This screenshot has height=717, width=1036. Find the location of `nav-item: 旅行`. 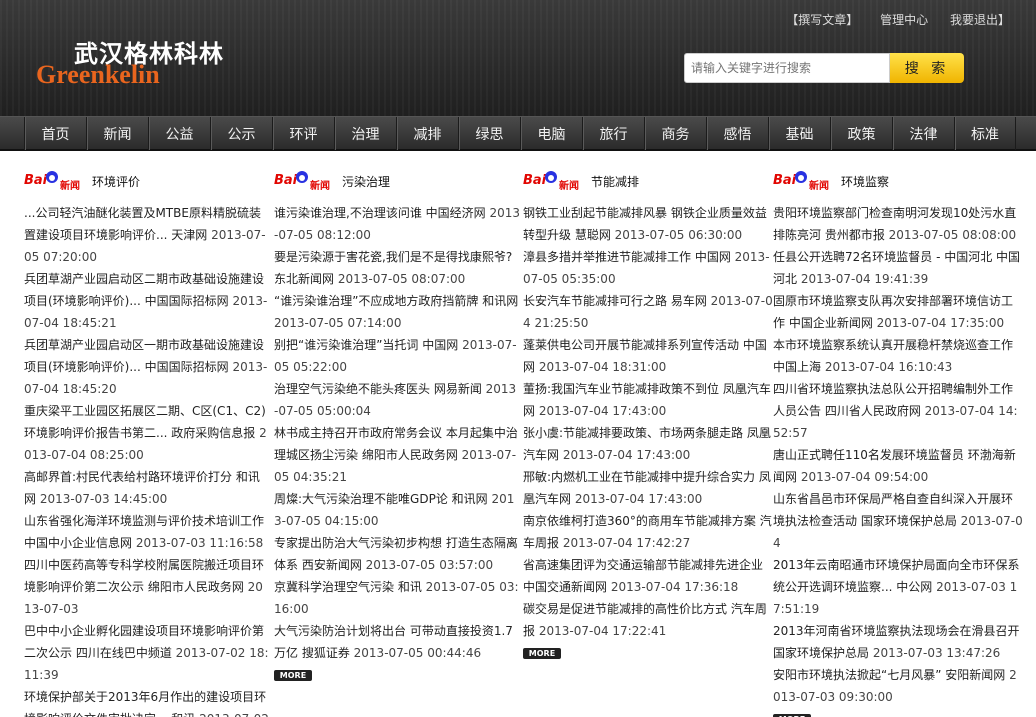

nav-item: 旅行 is located at coordinates (613, 133).